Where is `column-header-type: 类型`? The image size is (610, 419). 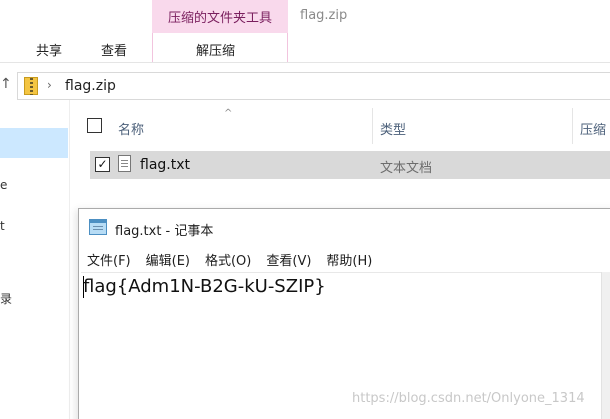
column-header-type: 类型 is located at coordinates (393, 128).